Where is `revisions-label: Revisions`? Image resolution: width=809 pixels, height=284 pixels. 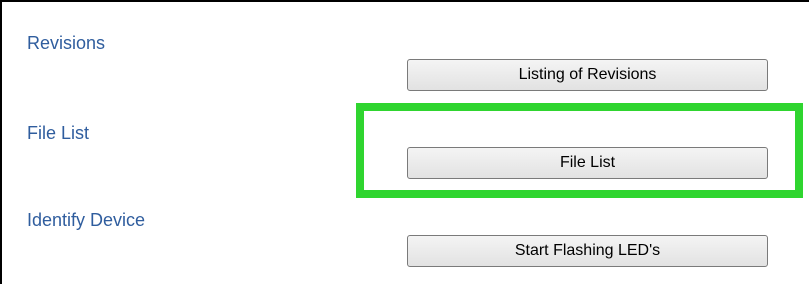
revisions-label: Revisions is located at coordinates (66, 43).